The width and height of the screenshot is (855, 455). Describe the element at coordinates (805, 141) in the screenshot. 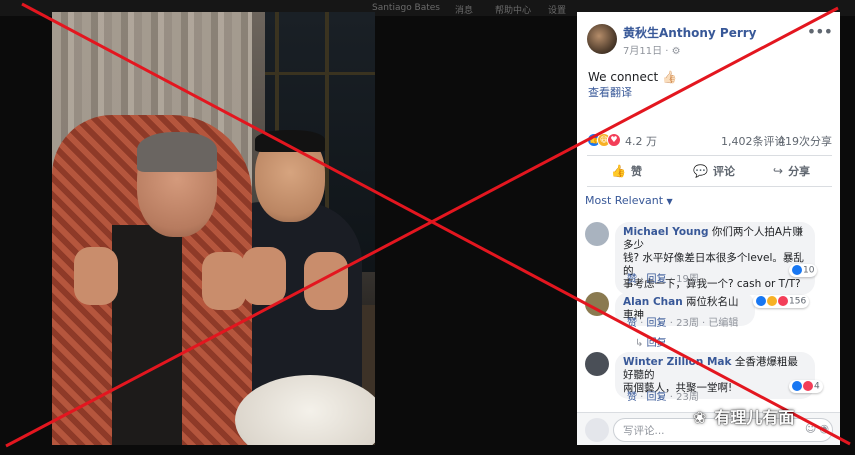

I see `share-count: 419次分享` at that location.